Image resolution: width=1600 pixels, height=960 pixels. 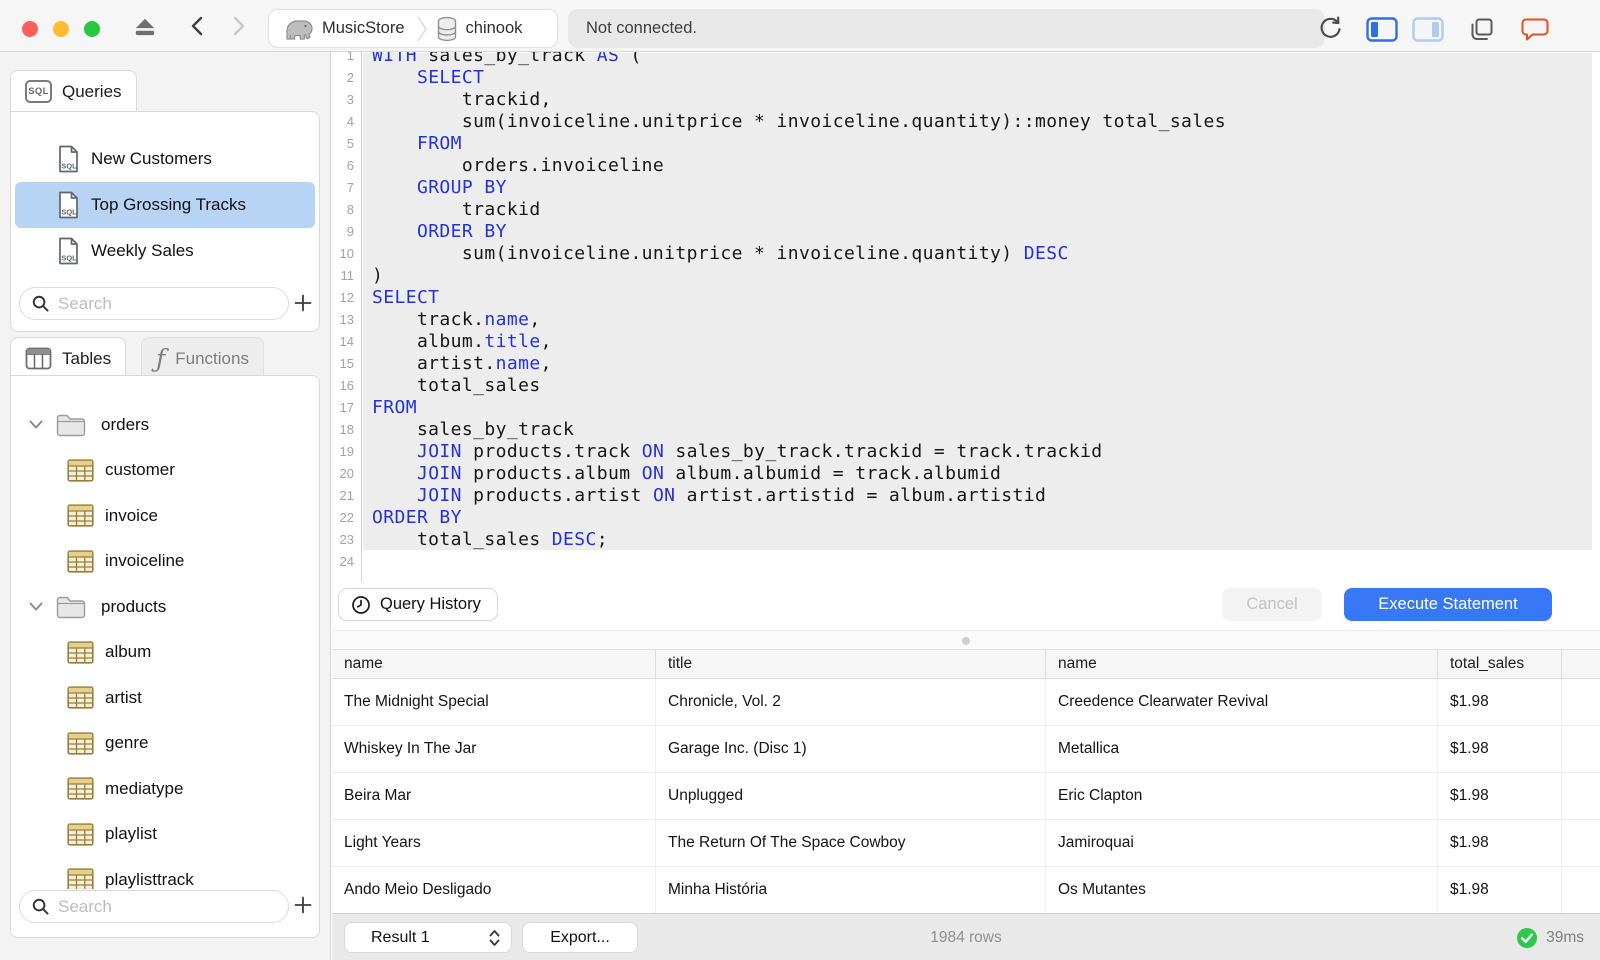 I want to click on table-cell: Metallica, so click(x=1242, y=749).